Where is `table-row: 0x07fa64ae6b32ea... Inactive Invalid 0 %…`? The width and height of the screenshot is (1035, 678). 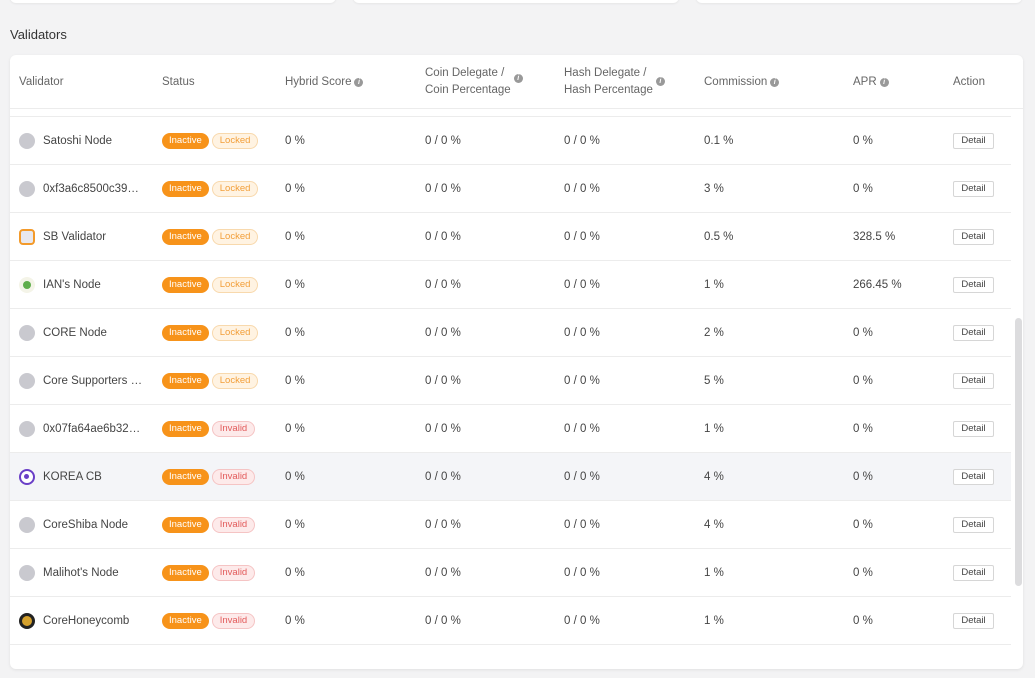
table-row: 0x07fa64ae6b32ea... Inactive Invalid 0 %… is located at coordinates (510, 429).